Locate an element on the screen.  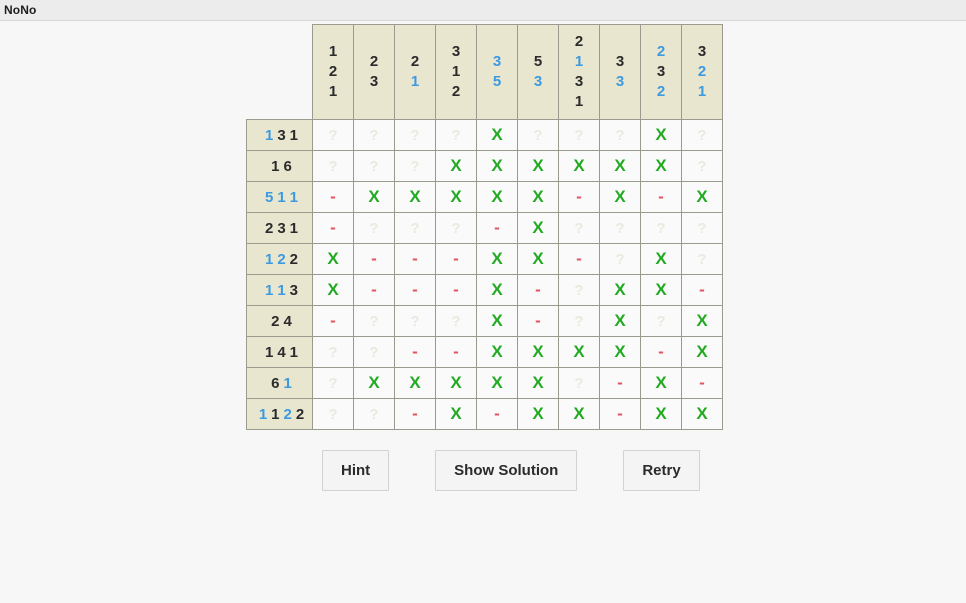
grid-cell-r4-c9: ? is located at coordinates (661, 228).